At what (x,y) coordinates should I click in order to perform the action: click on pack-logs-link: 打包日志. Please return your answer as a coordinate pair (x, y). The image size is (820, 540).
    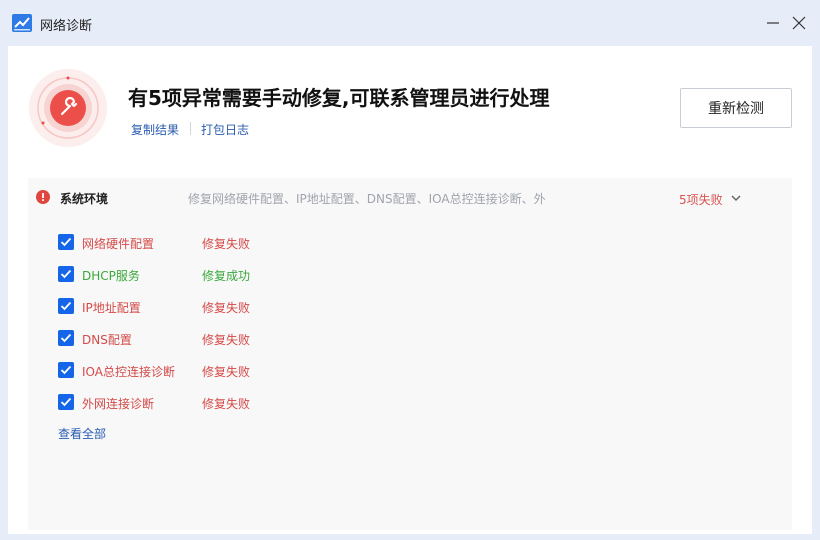
    Looking at the image, I should click on (225, 129).